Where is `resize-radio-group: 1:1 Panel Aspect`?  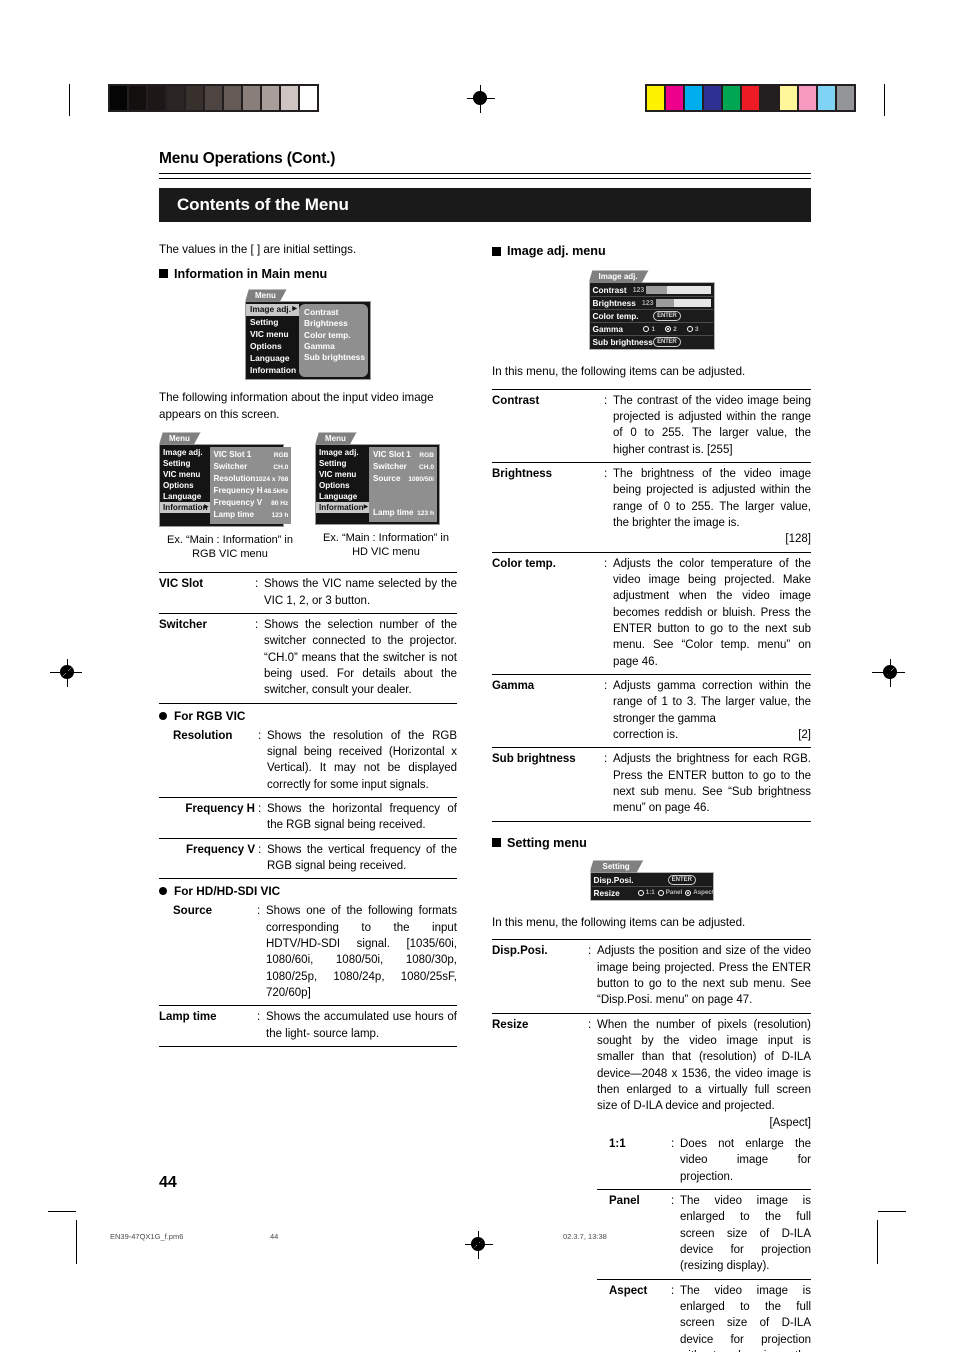 resize-radio-group: 1:1 Panel Aspect is located at coordinates (675, 892).